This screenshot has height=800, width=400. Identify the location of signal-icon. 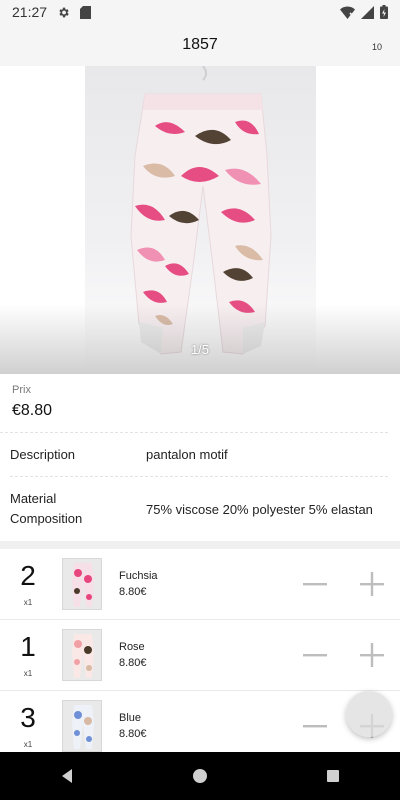
(367, 12).